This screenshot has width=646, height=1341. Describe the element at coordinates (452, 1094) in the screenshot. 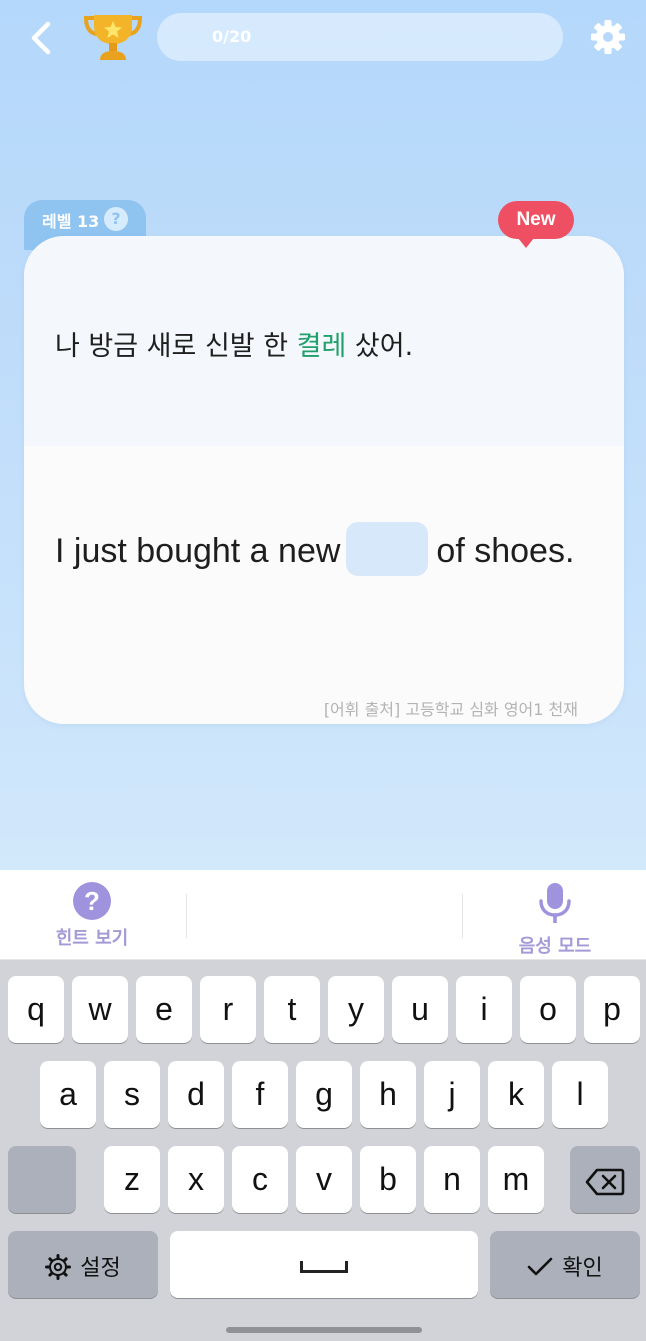

I see `key-j: j` at that location.